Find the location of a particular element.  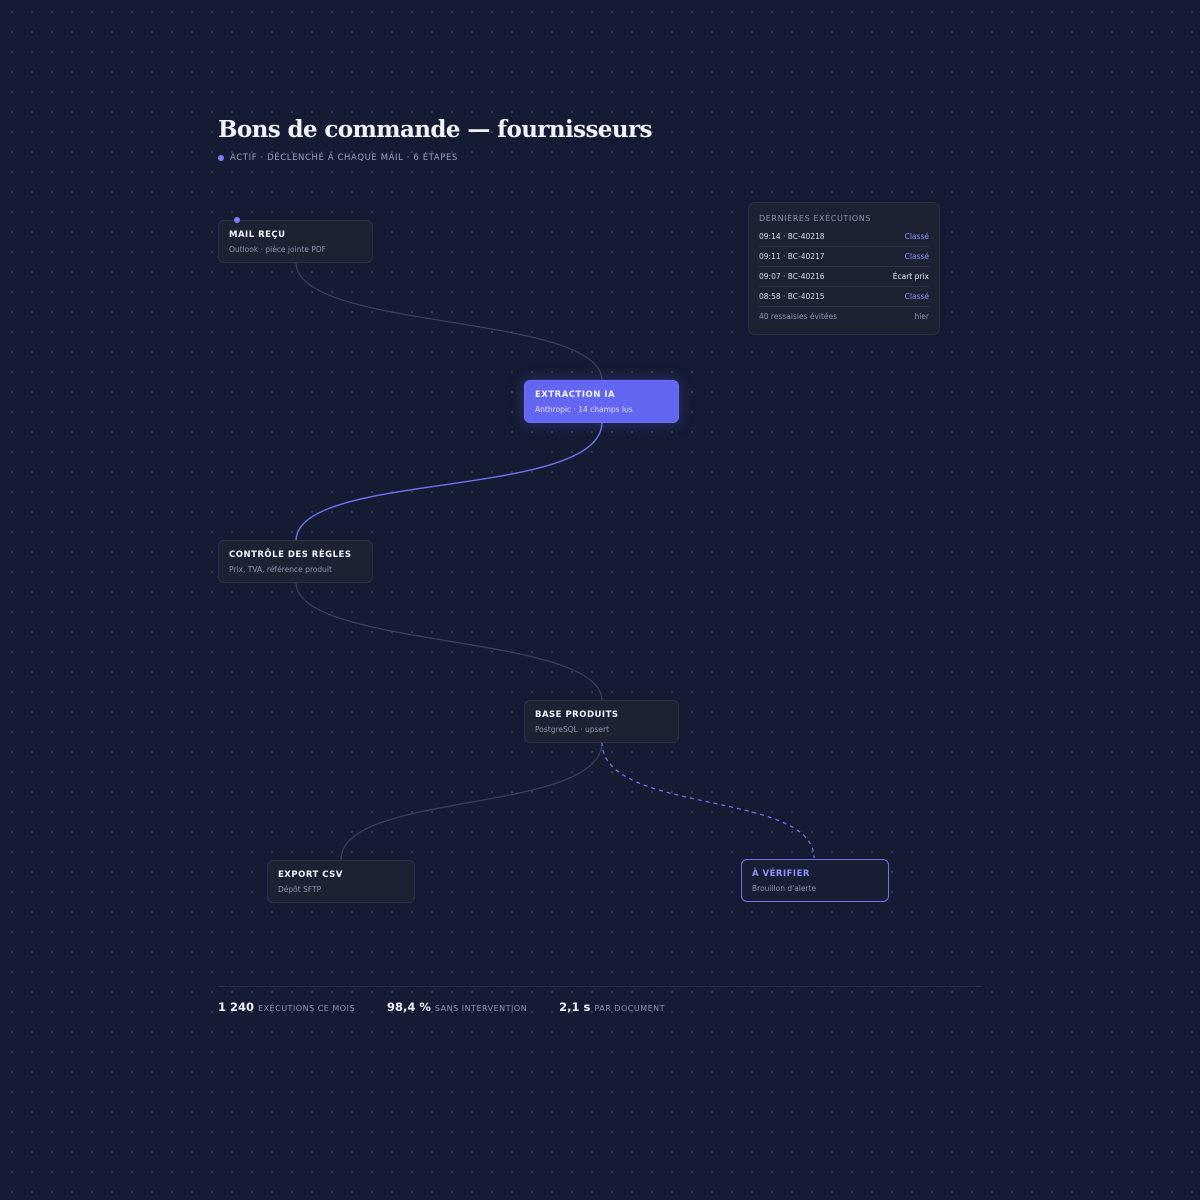

stat-par-document: 2,1 s par document is located at coordinates (612, 1007).